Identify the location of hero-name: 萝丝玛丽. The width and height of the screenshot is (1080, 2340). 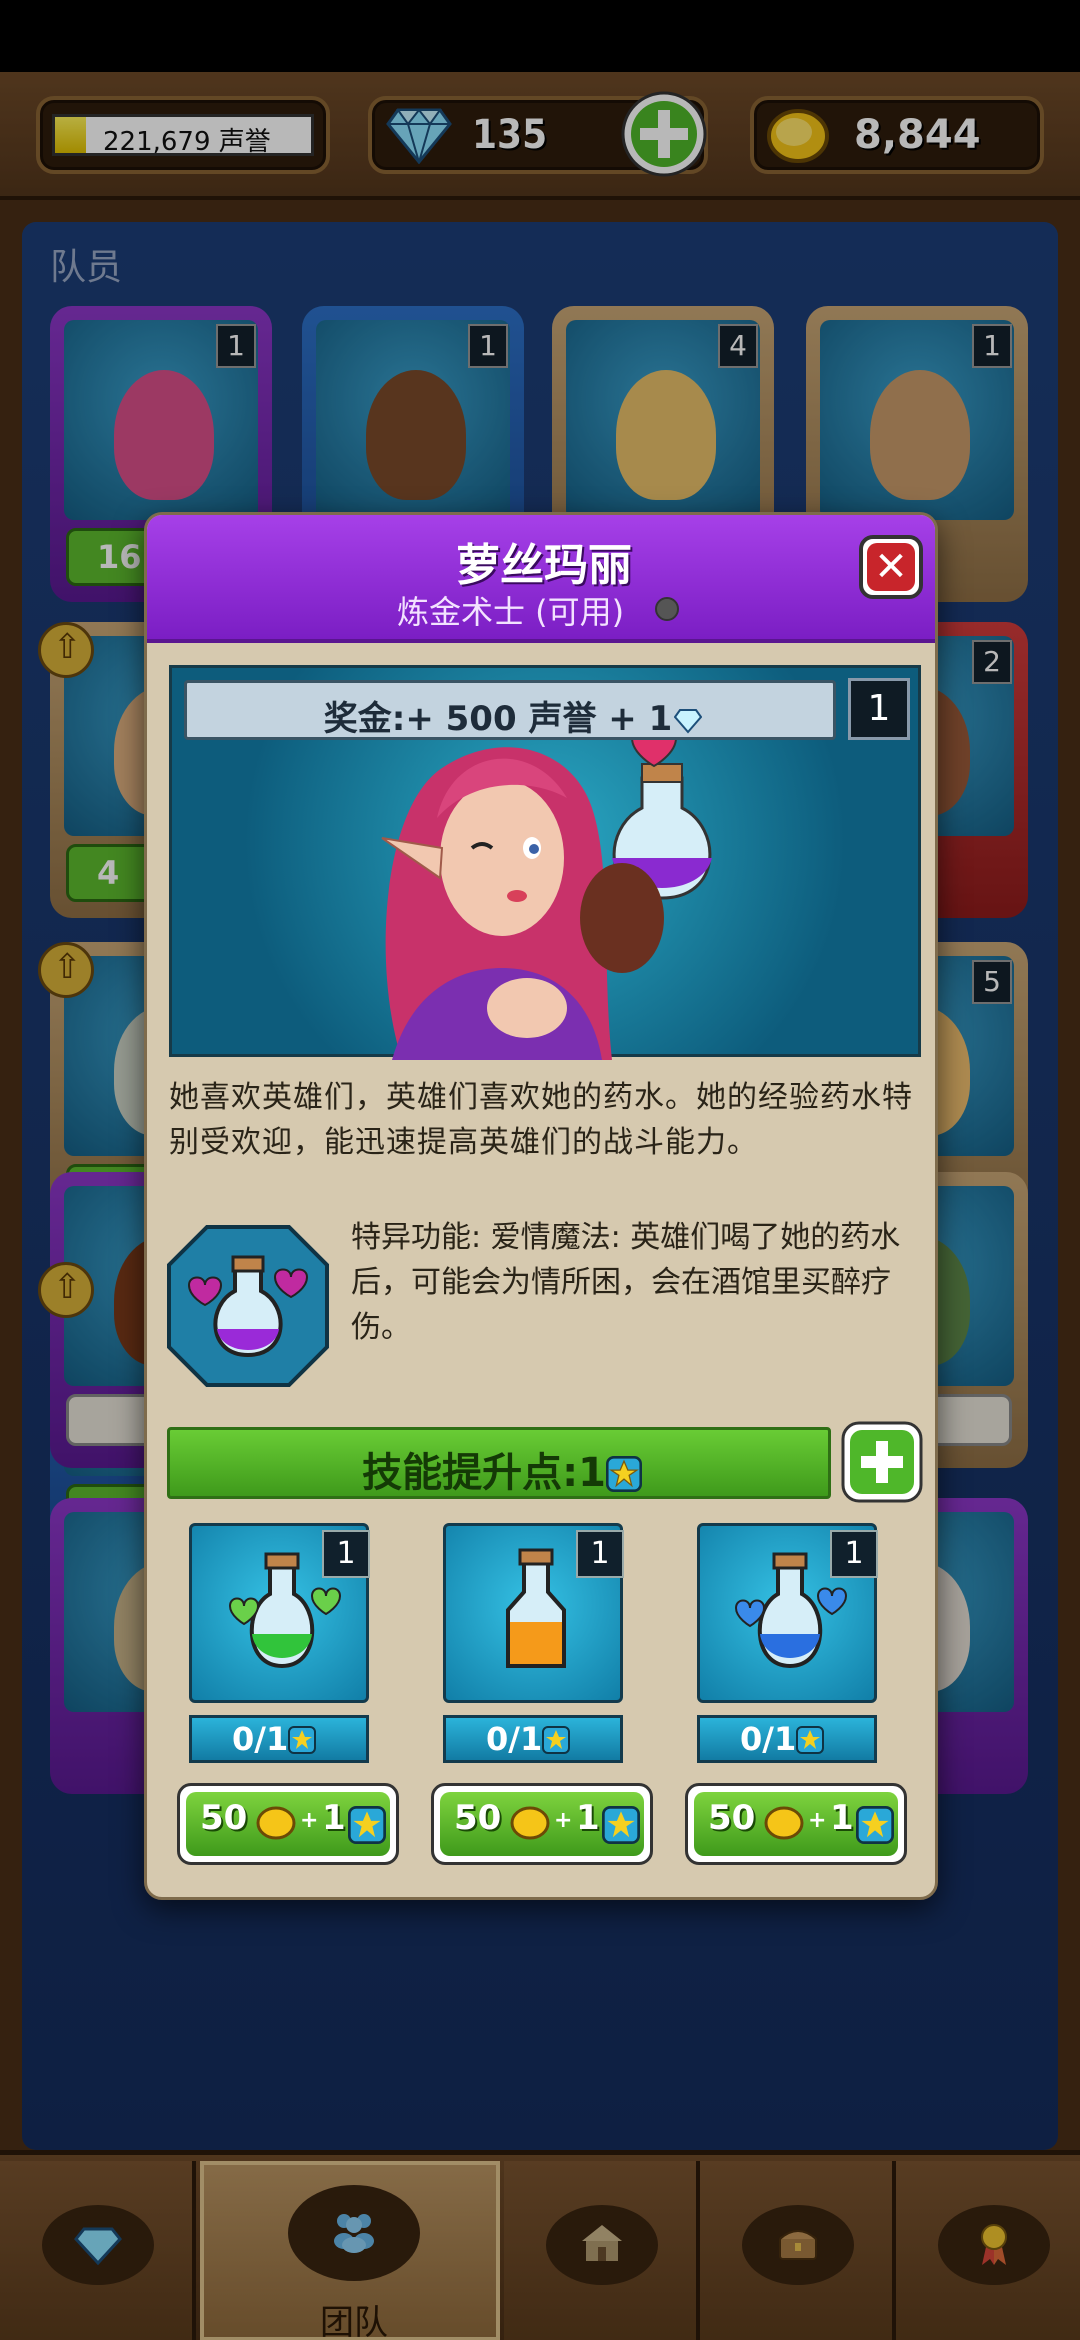
(544, 565).